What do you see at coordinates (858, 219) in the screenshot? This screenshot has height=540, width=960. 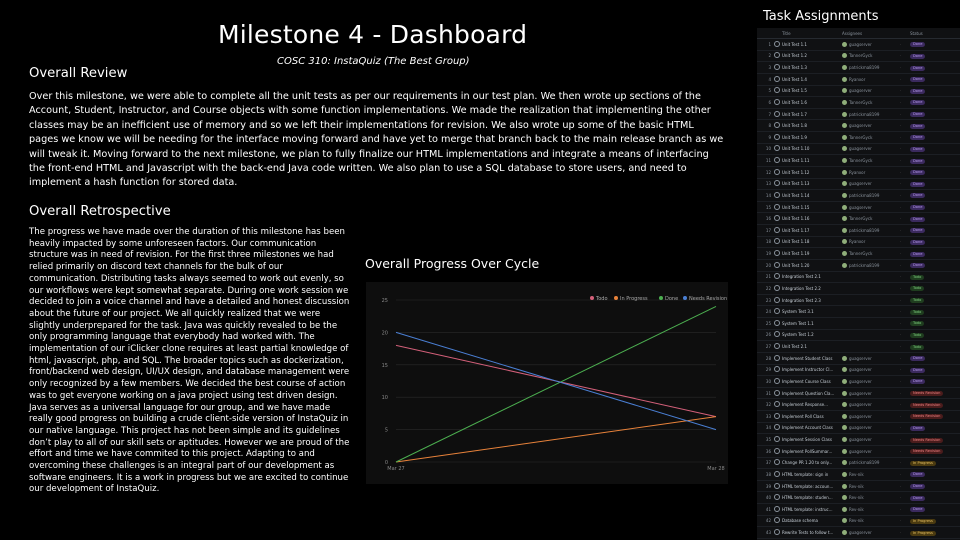 I see `table-row: 16 Unit Test 1.16 TannerGyck · Done` at bounding box center [858, 219].